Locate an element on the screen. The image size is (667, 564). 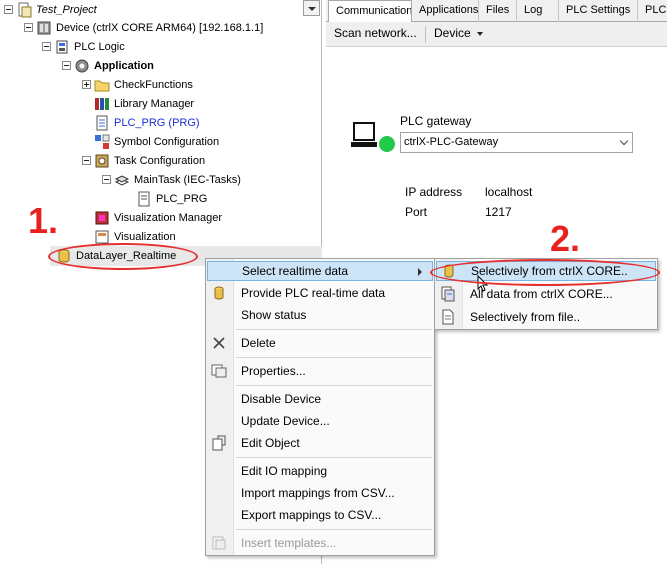
tree-item-plc-prg: PLC_PRG (PRG) is located at coordinates (147, 122).